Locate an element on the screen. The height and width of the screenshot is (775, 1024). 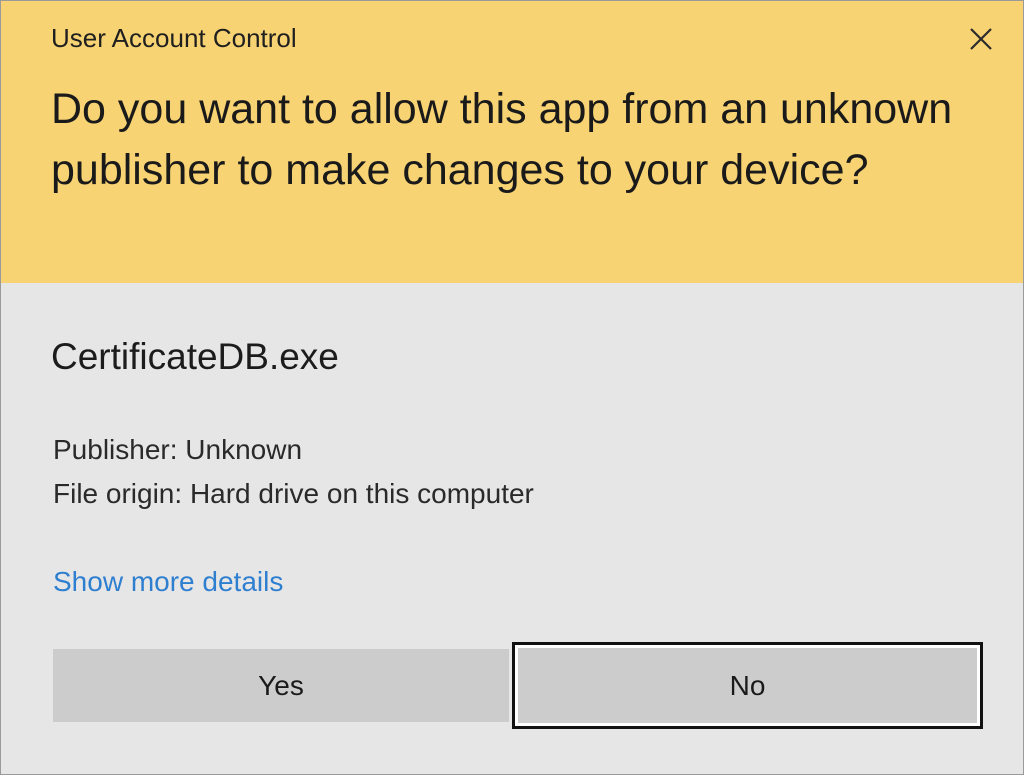
close-icon is located at coordinates (981, 39).